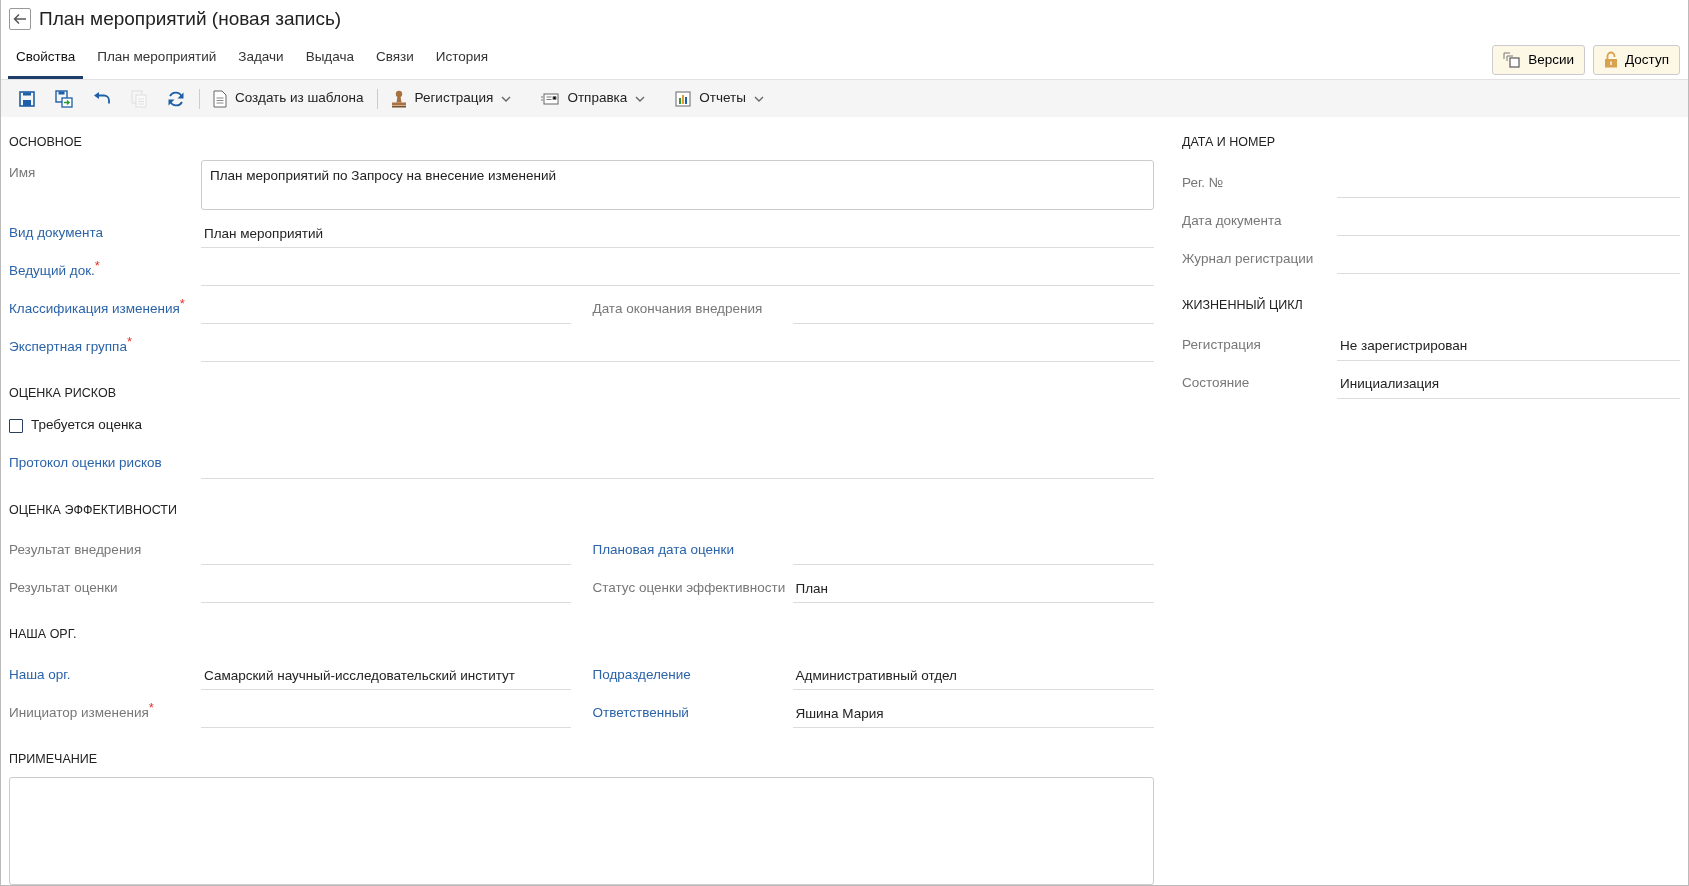 This screenshot has width=1689, height=886. Describe the element at coordinates (581, 830) in the screenshot. I see `note-area` at that location.